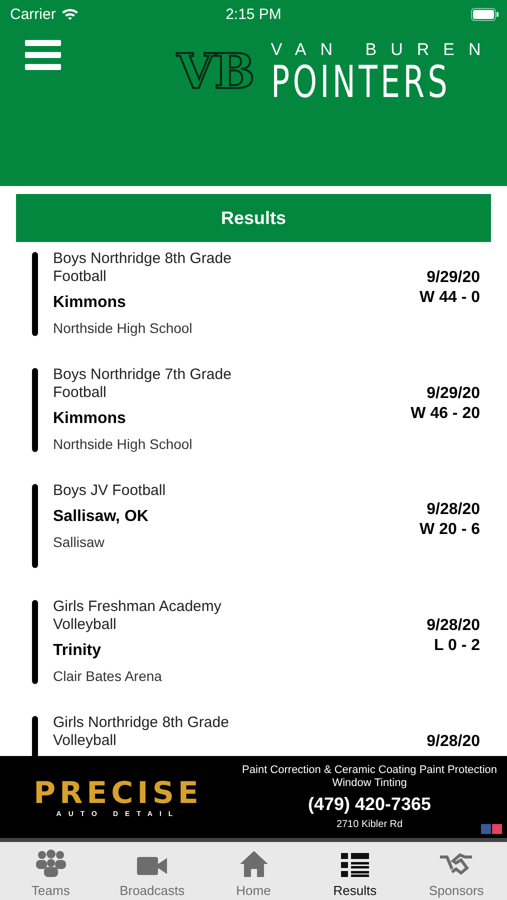 The image size is (507, 900). I want to click on tab-item: Teams, so click(51, 871).